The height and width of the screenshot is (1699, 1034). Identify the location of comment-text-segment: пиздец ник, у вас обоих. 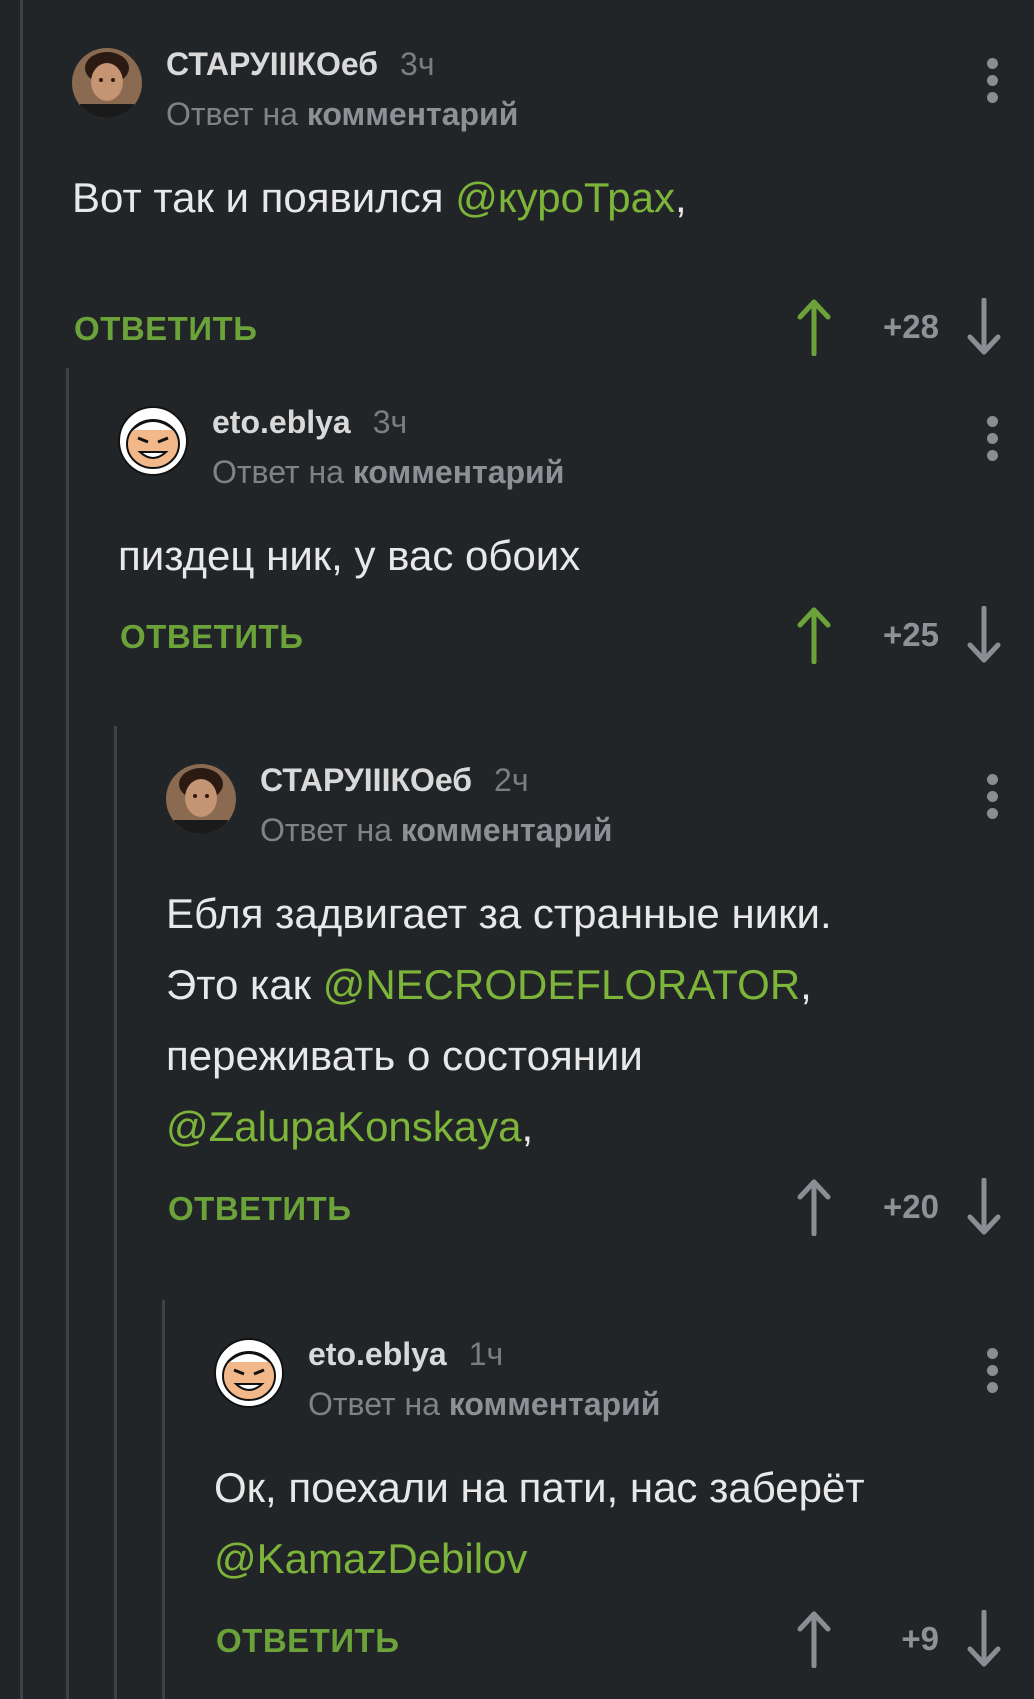
(349, 555).